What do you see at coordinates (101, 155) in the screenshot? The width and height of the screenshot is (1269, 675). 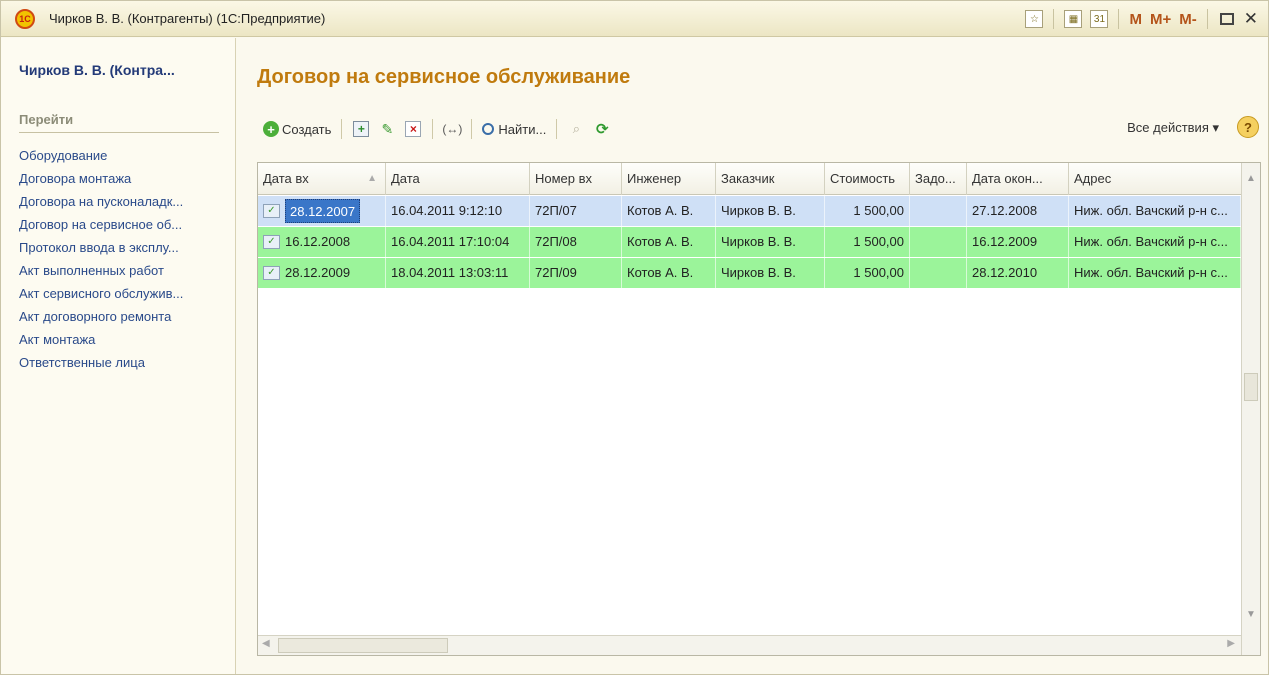 I see `nav-item-equipment: Оборудование` at bounding box center [101, 155].